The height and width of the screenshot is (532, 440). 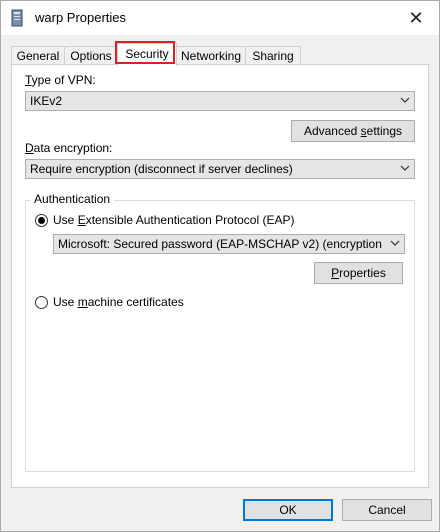 What do you see at coordinates (72, 199) in the screenshot?
I see `authentication-group-title: Authentication` at bounding box center [72, 199].